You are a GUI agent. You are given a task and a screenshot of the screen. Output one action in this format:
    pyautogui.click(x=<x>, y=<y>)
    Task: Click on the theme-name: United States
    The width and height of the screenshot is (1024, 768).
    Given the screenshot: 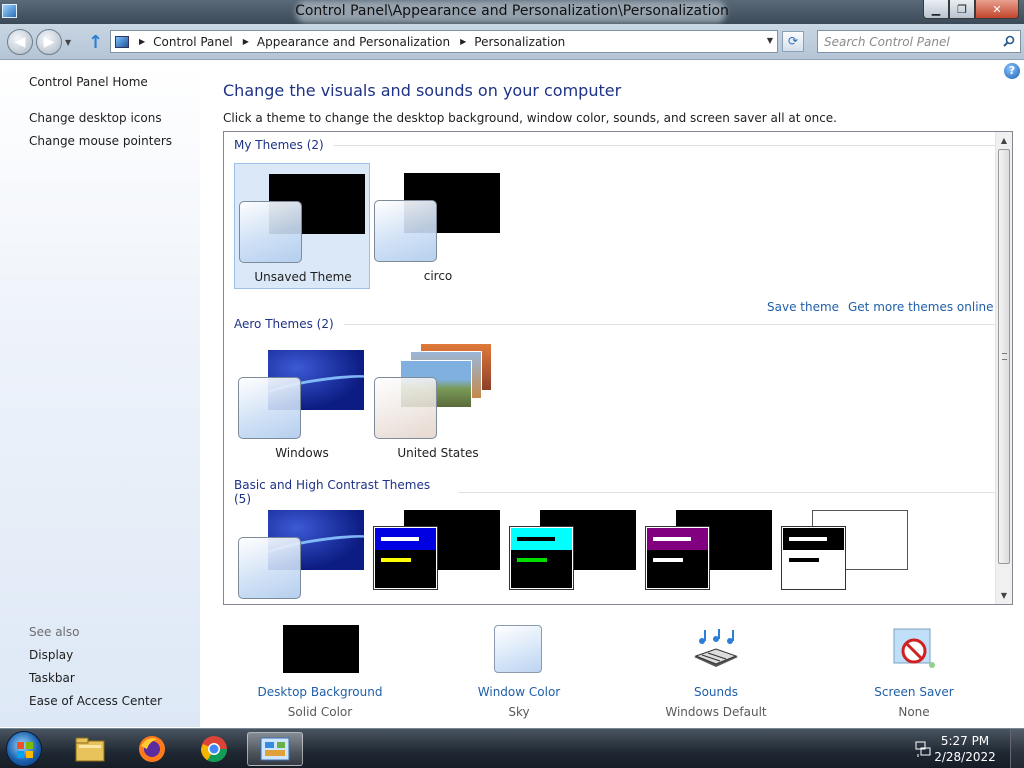 What is the action you would take?
    pyautogui.click(x=438, y=453)
    